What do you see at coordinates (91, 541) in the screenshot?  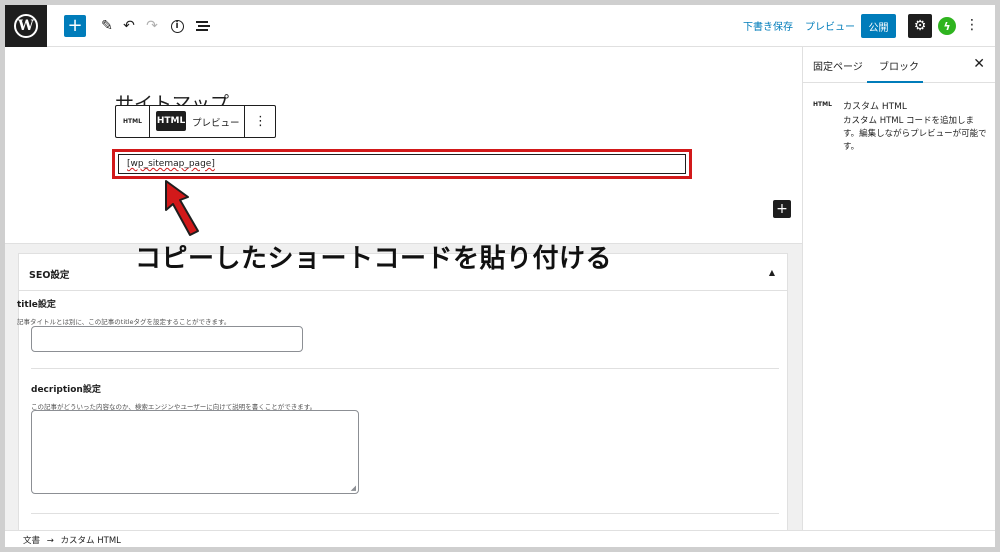 I see `breadcrumb-item-custom-html: カスタム HTML` at bounding box center [91, 541].